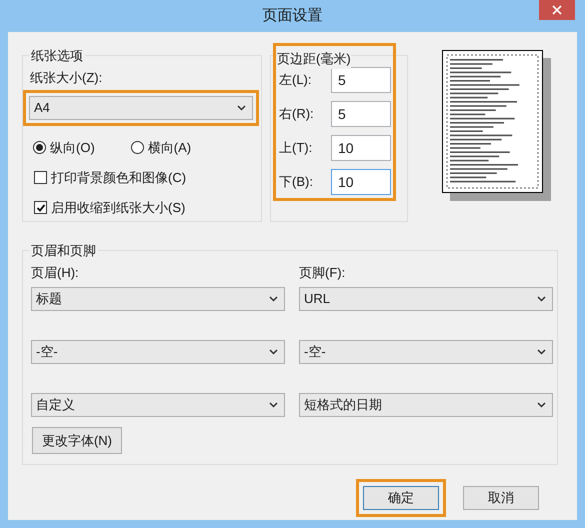 This screenshot has height=528, width=585. Describe the element at coordinates (426, 405) in the screenshot. I see `dropdown: 短格式的日期` at that location.